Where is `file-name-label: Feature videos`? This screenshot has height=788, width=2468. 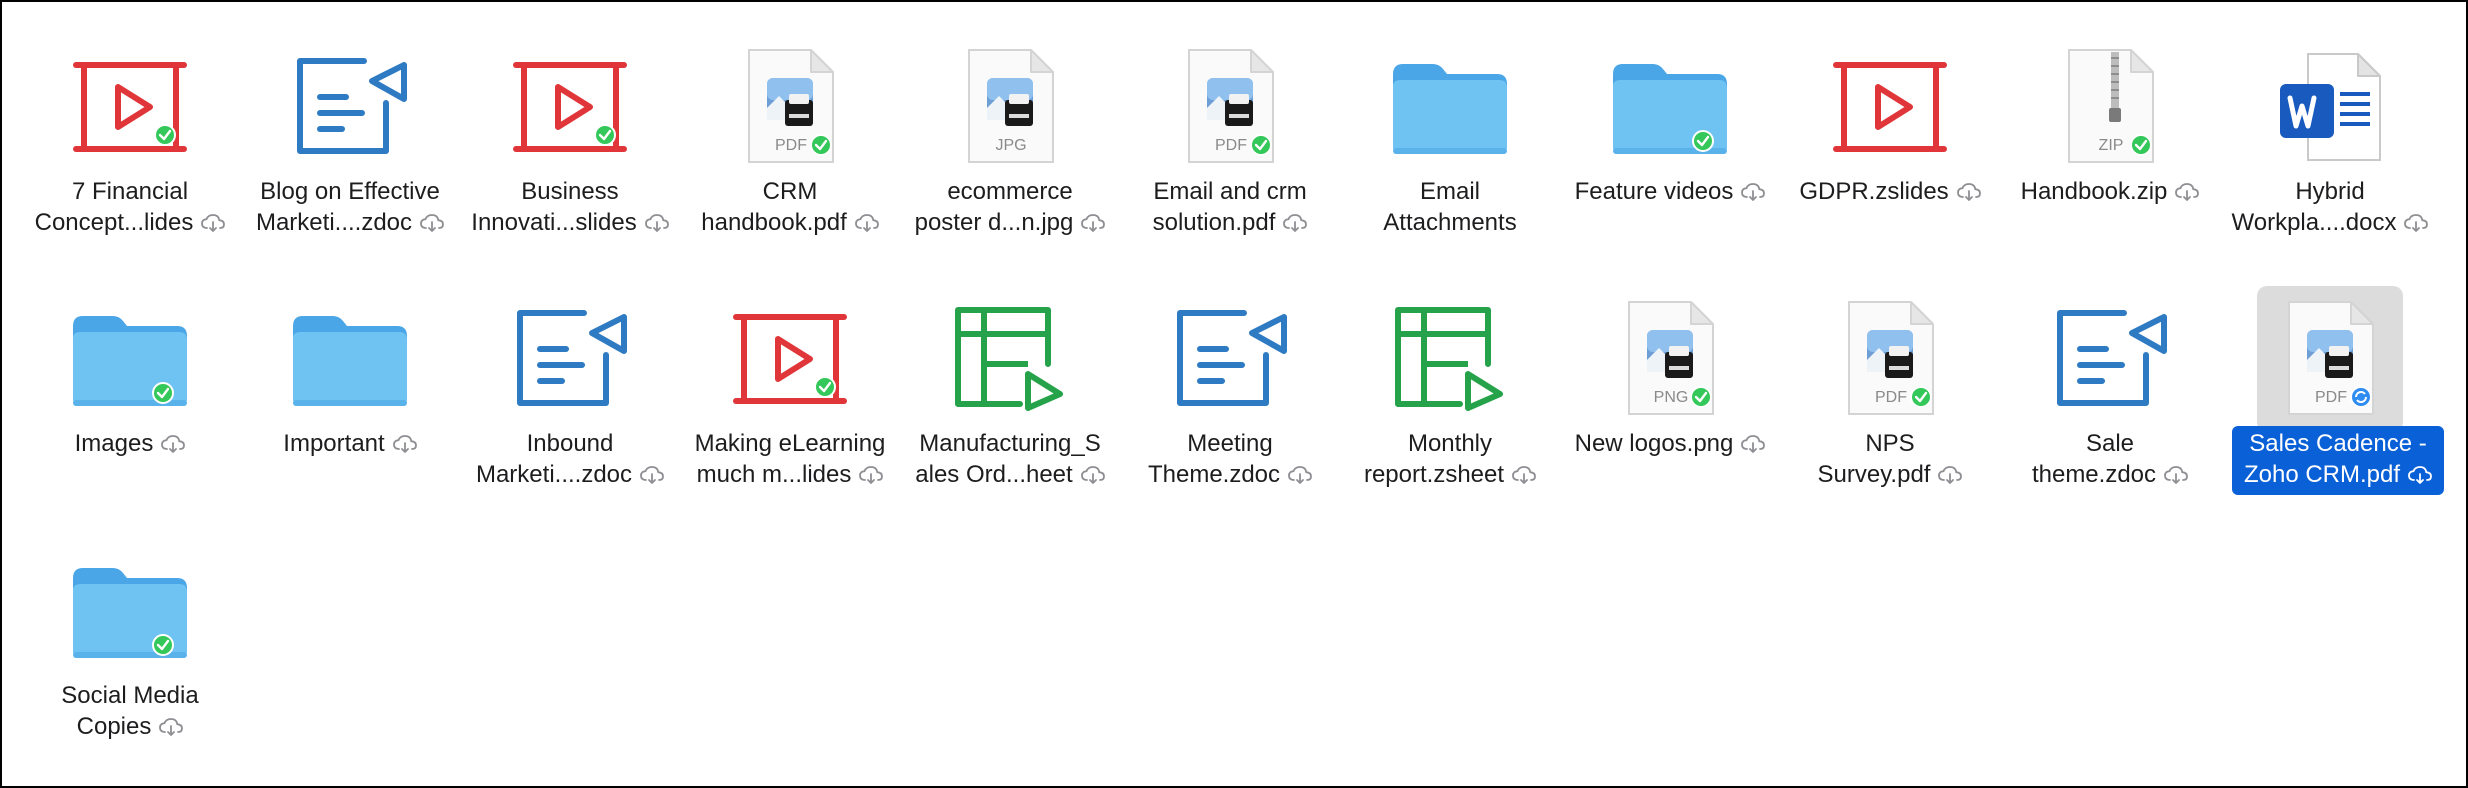
file-name-label: Feature videos is located at coordinates (1670, 193).